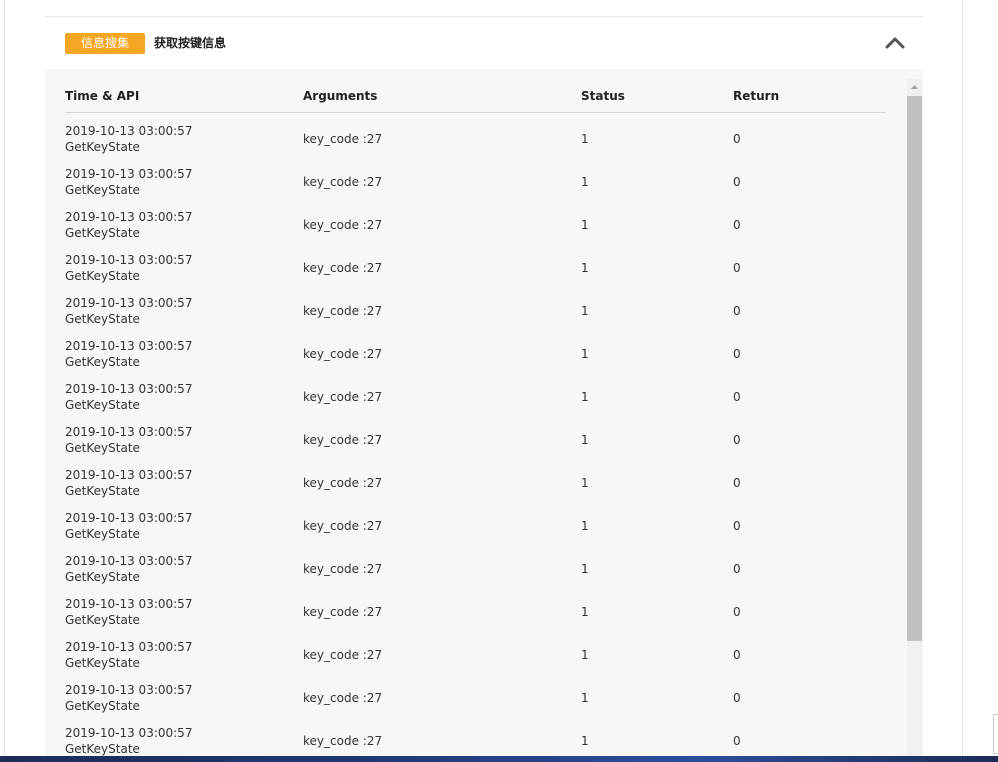 This screenshot has height=762, width=998. What do you see at coordinates (4, 381) in the screenshot?
I see `frame-left-border` at bounding box center [4, 381].